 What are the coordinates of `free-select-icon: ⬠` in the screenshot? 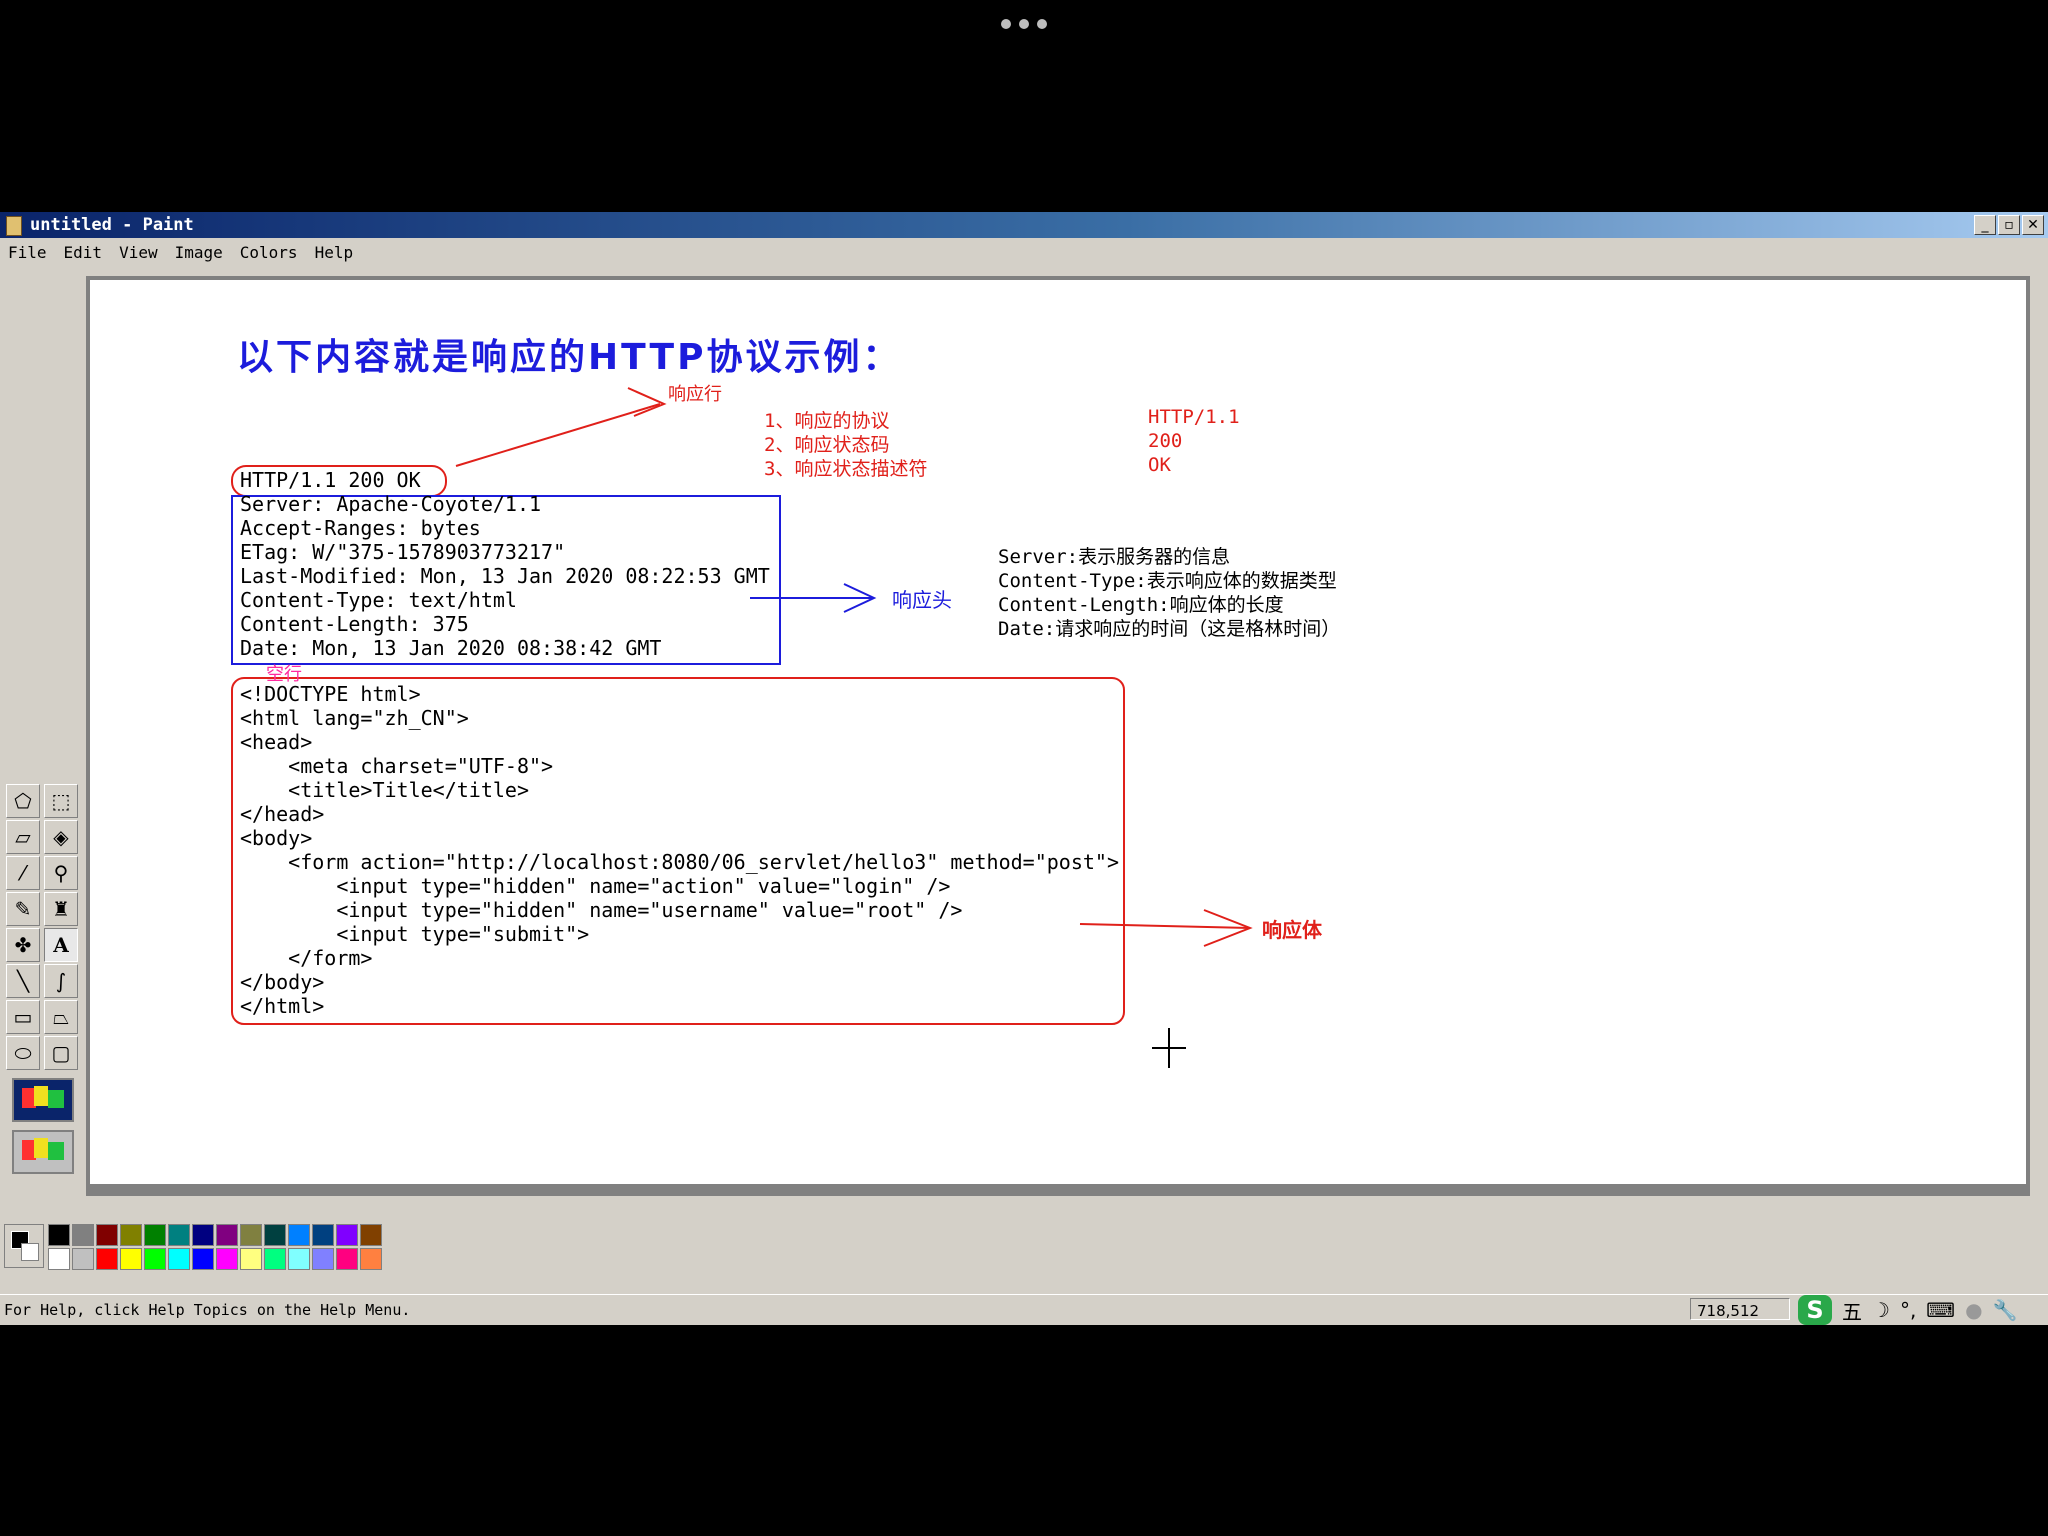 It's located at (23, 801).